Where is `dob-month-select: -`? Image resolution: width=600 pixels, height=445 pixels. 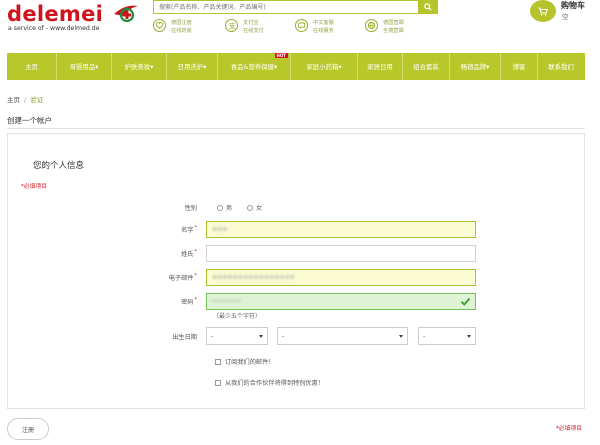
dob-month-select: - is located at coordinates (342, 336).